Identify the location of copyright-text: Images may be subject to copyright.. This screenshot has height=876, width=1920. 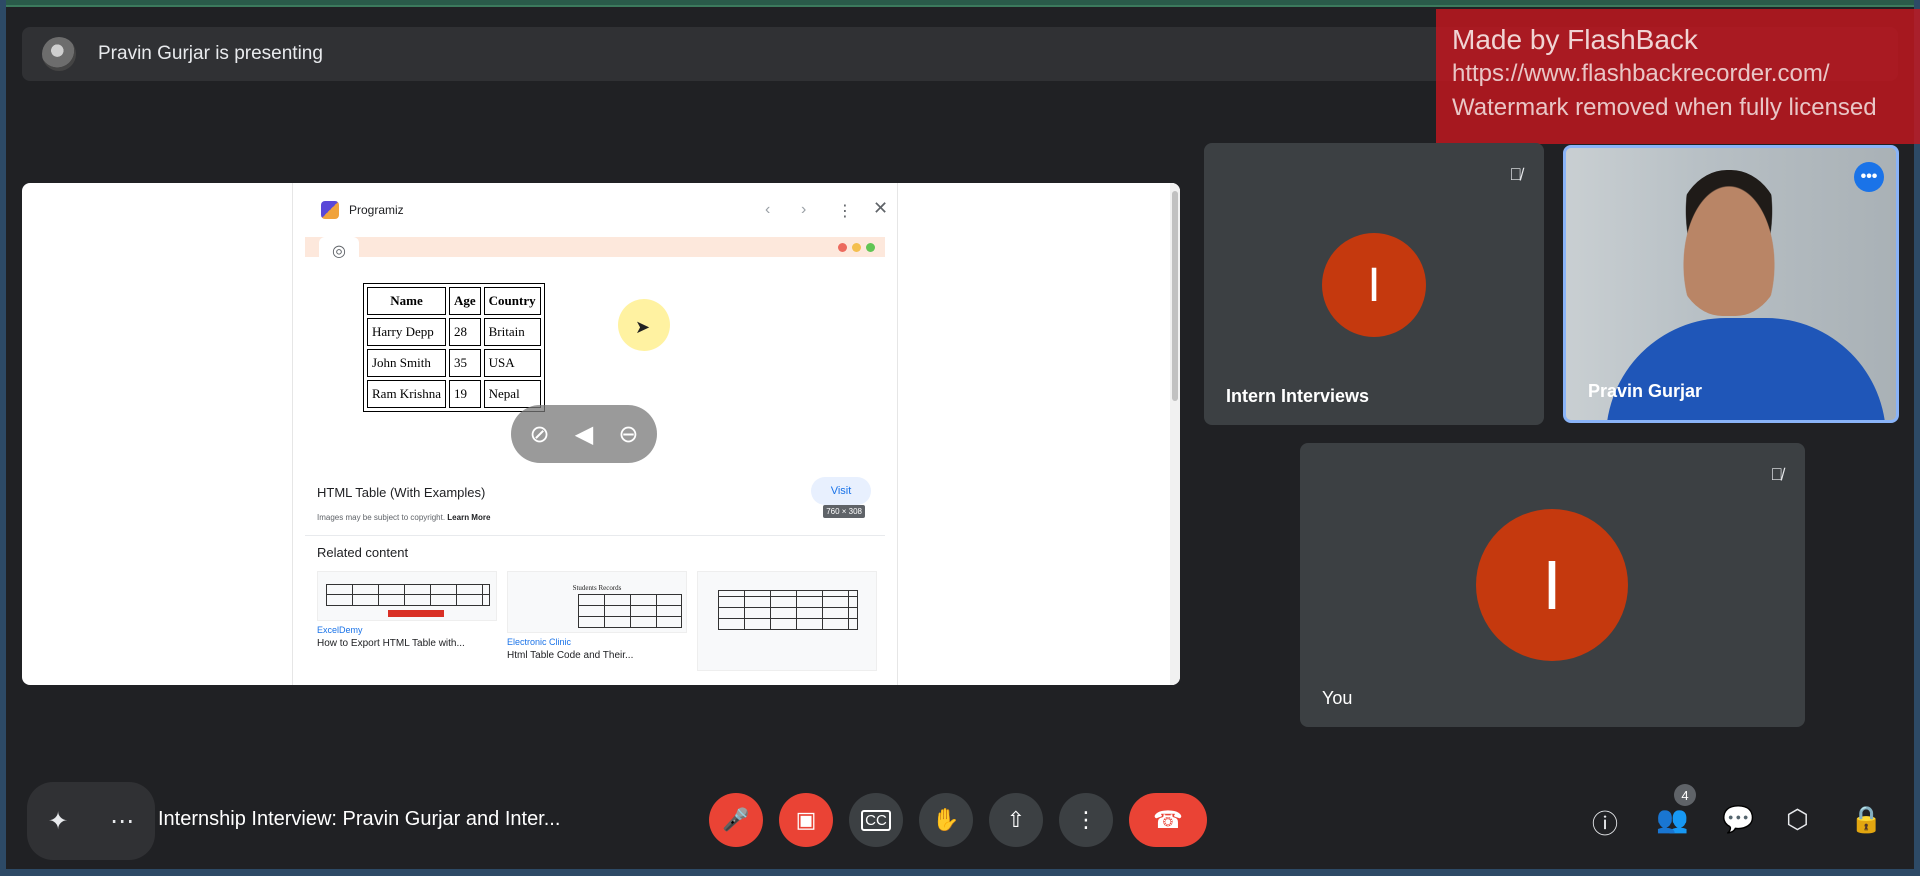
(381, 517).